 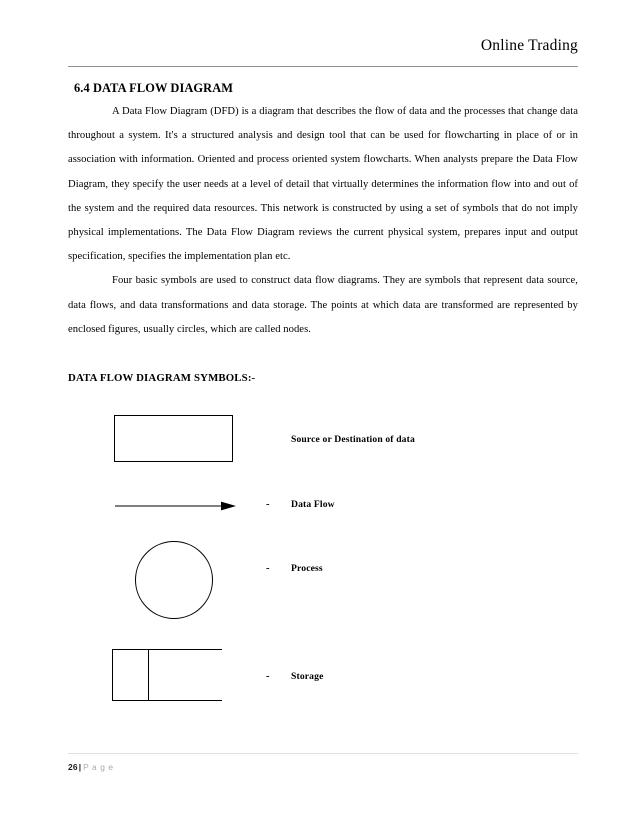 I want to click on process-label: Process, so click(x=307, y=568).